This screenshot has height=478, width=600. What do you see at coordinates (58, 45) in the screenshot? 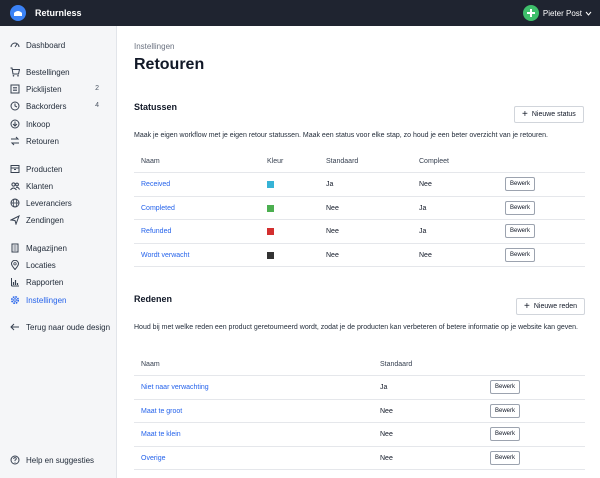
I see `sidebar-item-dashboard: Dashboard` at bounding box center [58, 45].